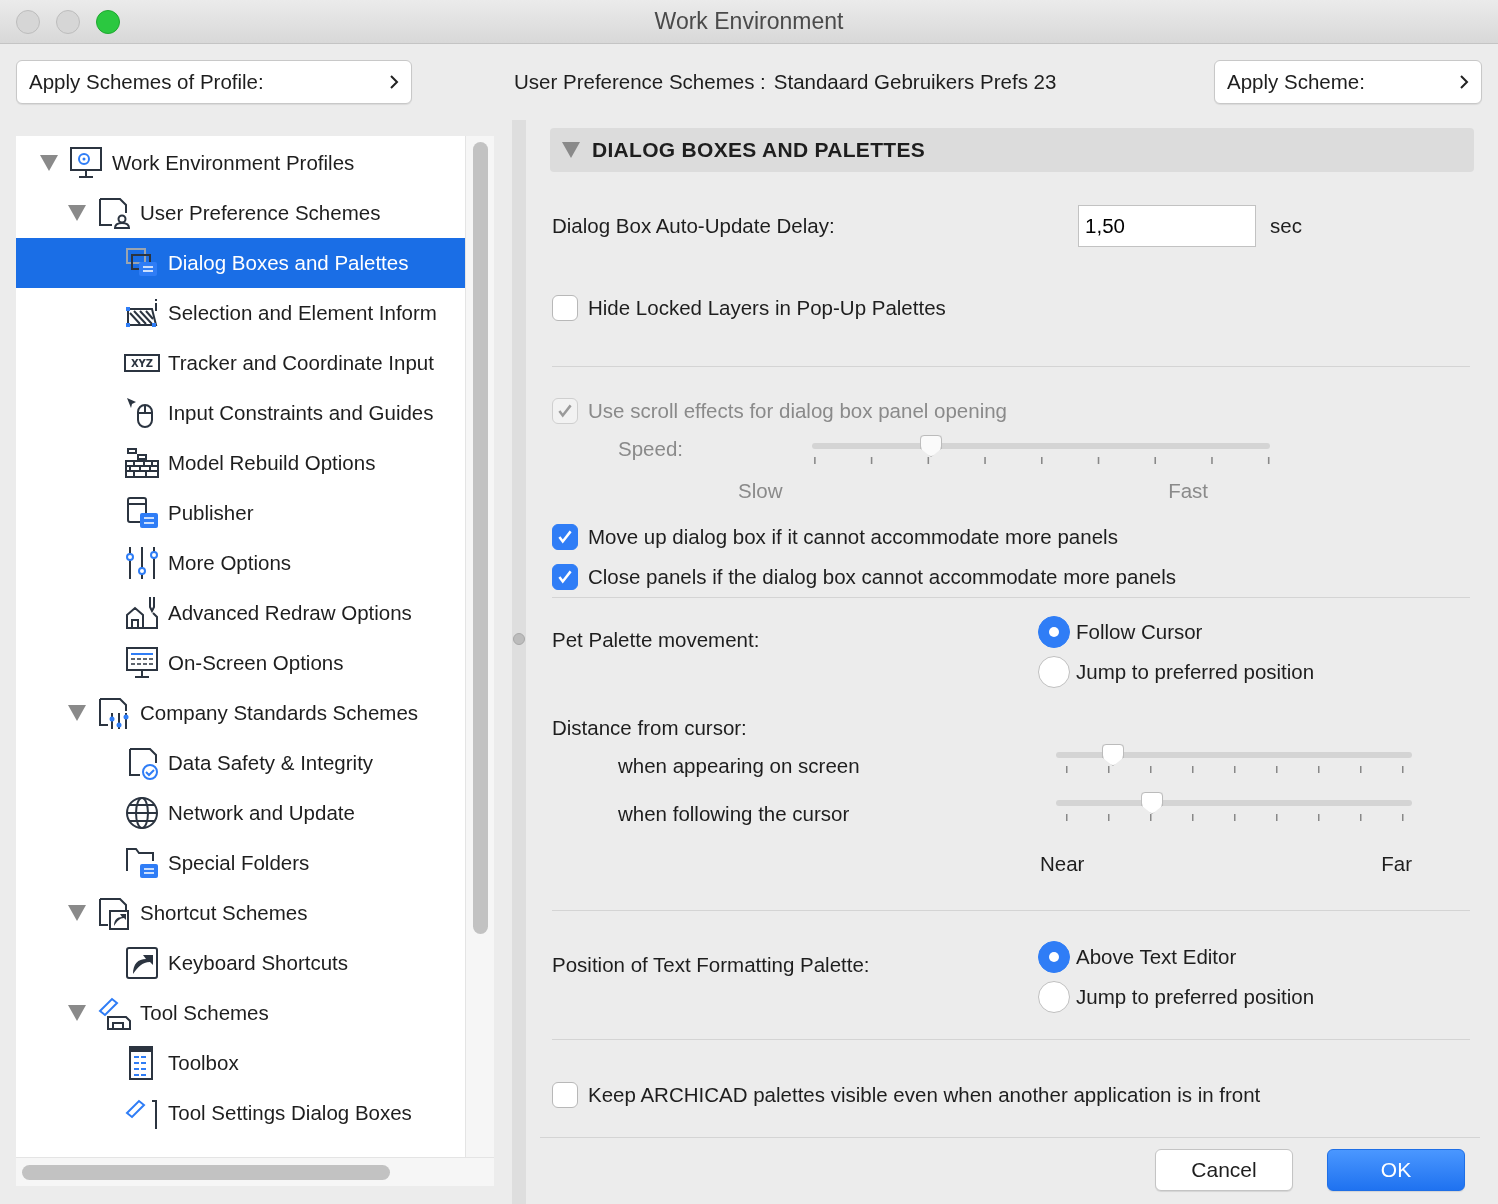  What do you see at coordinates (240, 763) in the screenshot?
I see `tree-item: Data Safety & Integrity` at bounding box center [240, 763].